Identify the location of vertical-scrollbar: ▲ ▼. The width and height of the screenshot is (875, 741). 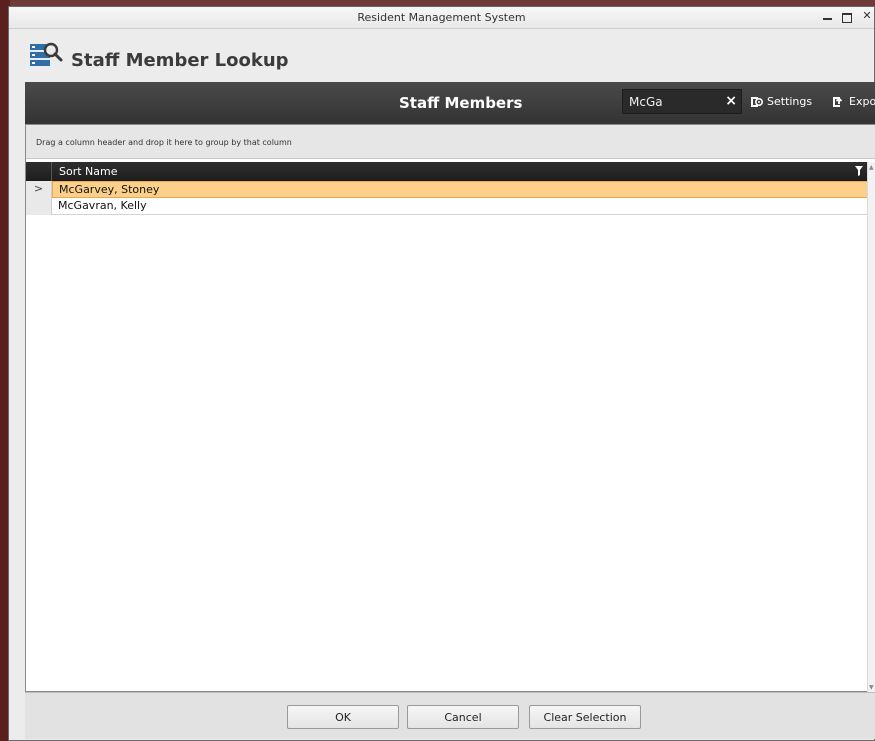
(871, 427).